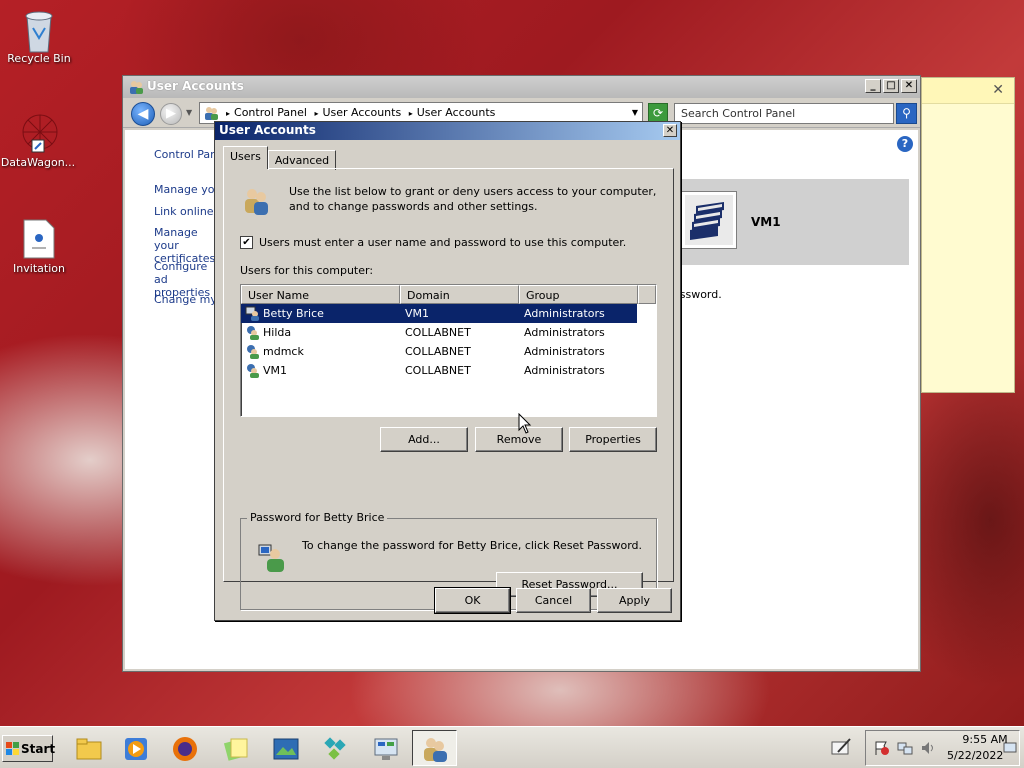  What do you see at coordinates (905, 749) in the screenshot?
I see `network-tray-icon` at bounding box center [905, 749].